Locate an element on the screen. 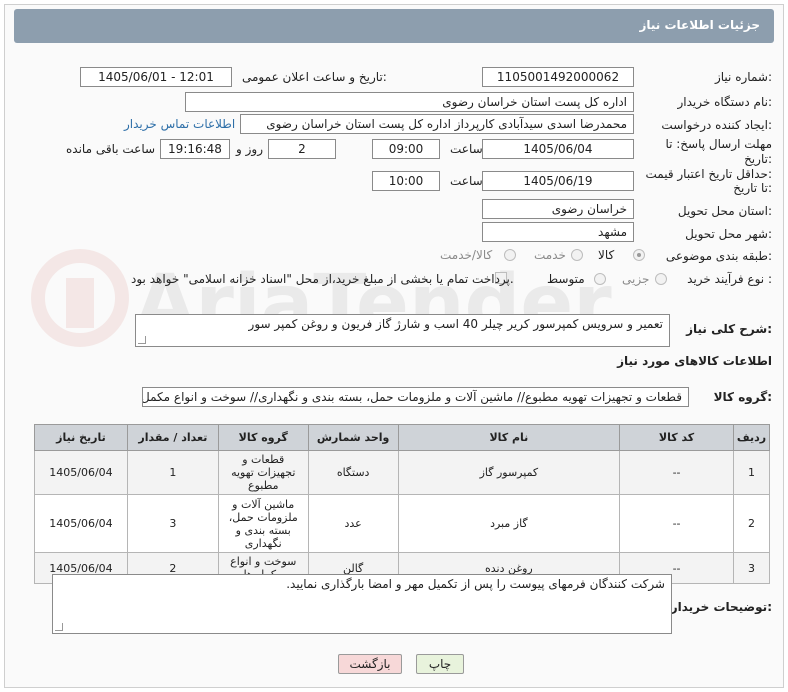  days-field: 2 is located at coordinates (302, 149).